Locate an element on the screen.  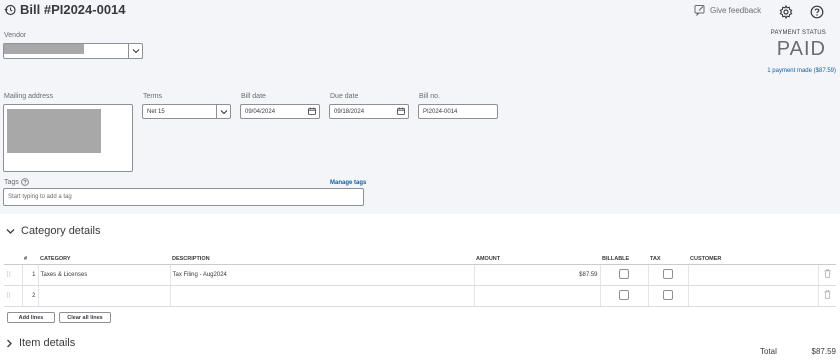
billable-column-header: BILLABLE is located at coordinates (624, 259).